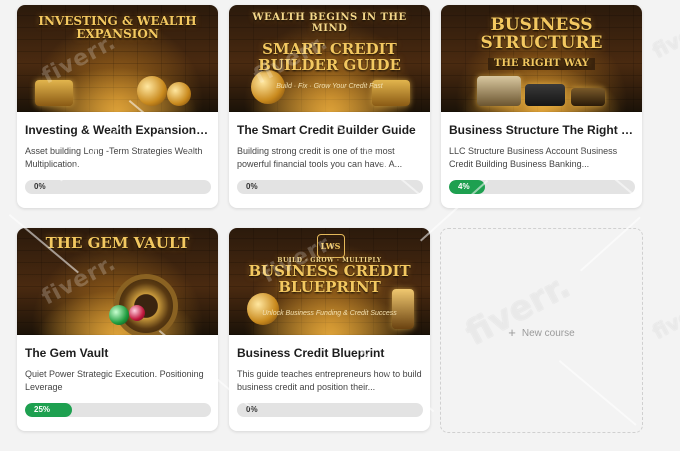 This screenshot has width=680, height=451. What do you see at coordinates (464, 186) in the screenshot?
I see `progress-label: 4%` at bounding box center [464, 186].